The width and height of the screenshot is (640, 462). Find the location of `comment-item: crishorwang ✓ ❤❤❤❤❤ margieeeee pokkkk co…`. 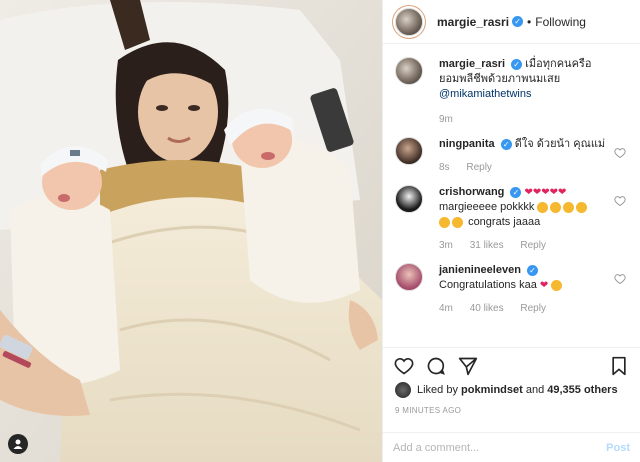

comment-item: crishorwang ✓ ❤❤❤❤❤ margieeeee pokkkk co… is located at coordinates (511, 219).